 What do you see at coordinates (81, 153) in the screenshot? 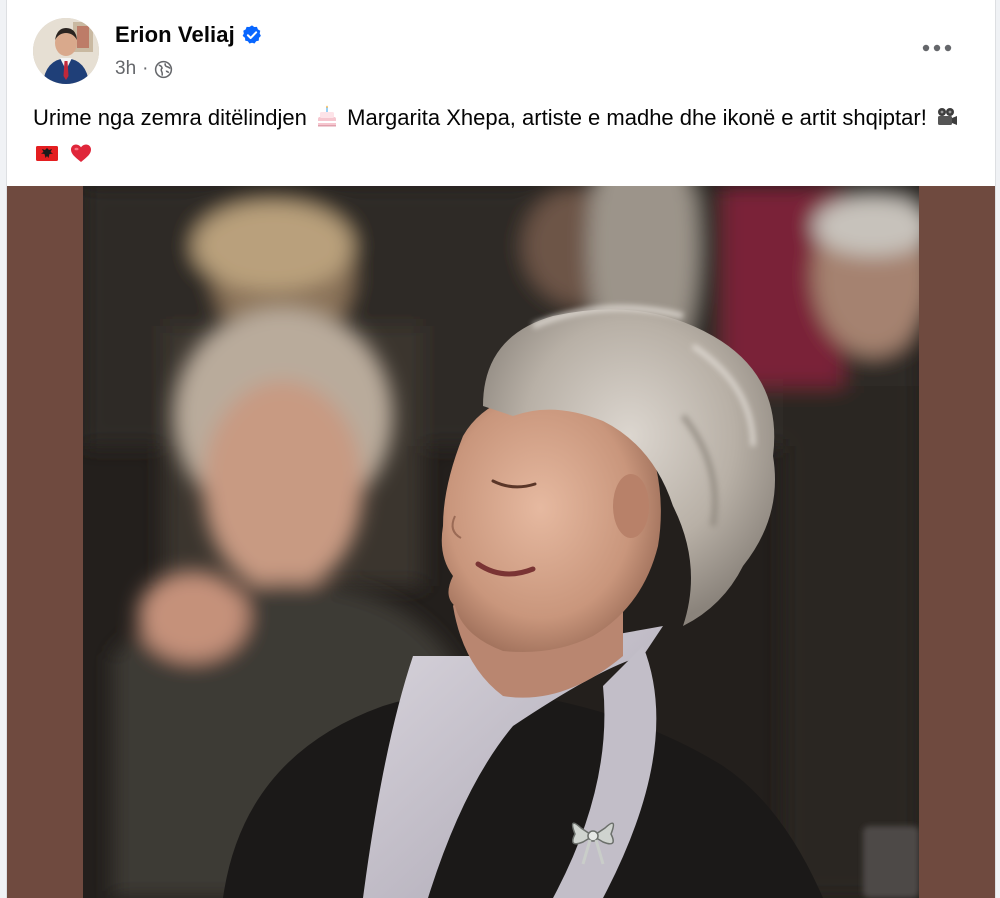
I see `red-heart-emoji` at bounding box center [81, 153].